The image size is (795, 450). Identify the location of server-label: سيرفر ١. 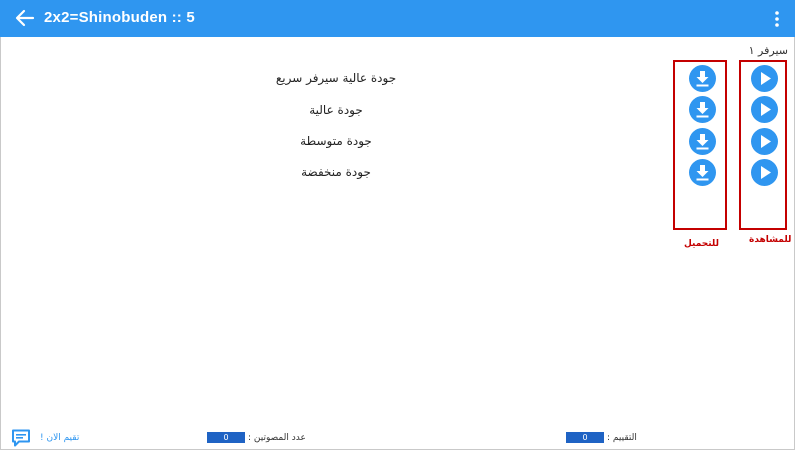
(768, 50).